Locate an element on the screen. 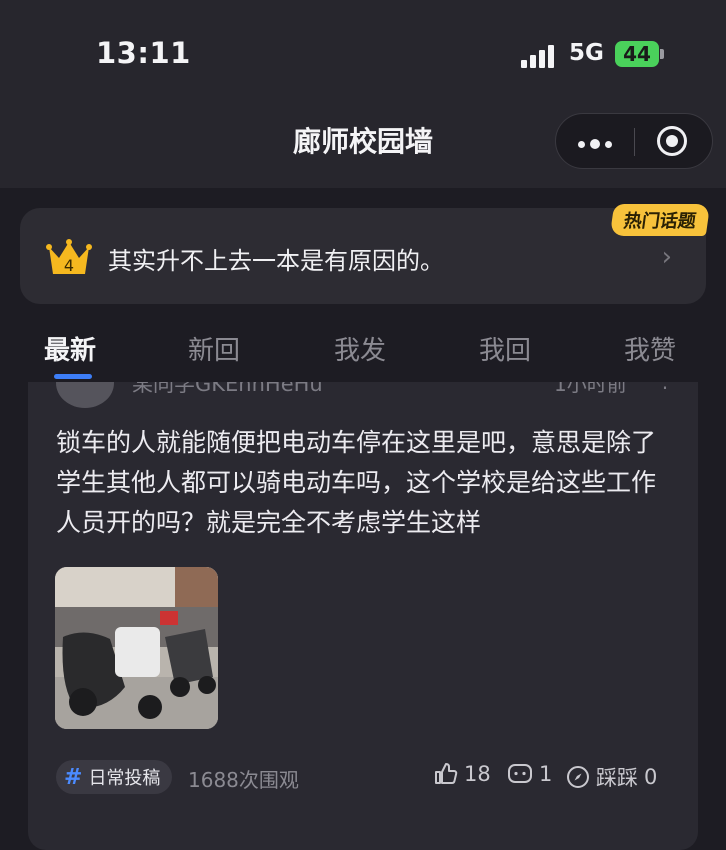 This screenshot has width=726, height=850. tab-my-likes: 我赞 is located at coordinates (650, 348).